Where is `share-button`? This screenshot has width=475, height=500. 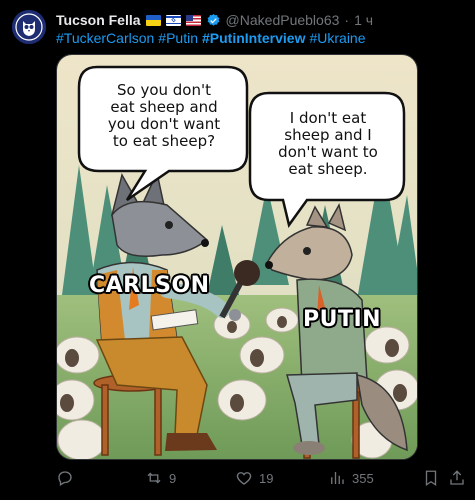
share-button is located at coordinates (457, 478).